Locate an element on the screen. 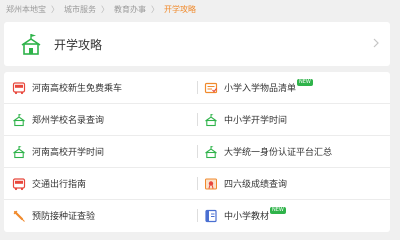 The width and height of the screenshot is (400, 240). link-label: 大学统一身份认证平台汇总 is located at coordinates (278, 153).